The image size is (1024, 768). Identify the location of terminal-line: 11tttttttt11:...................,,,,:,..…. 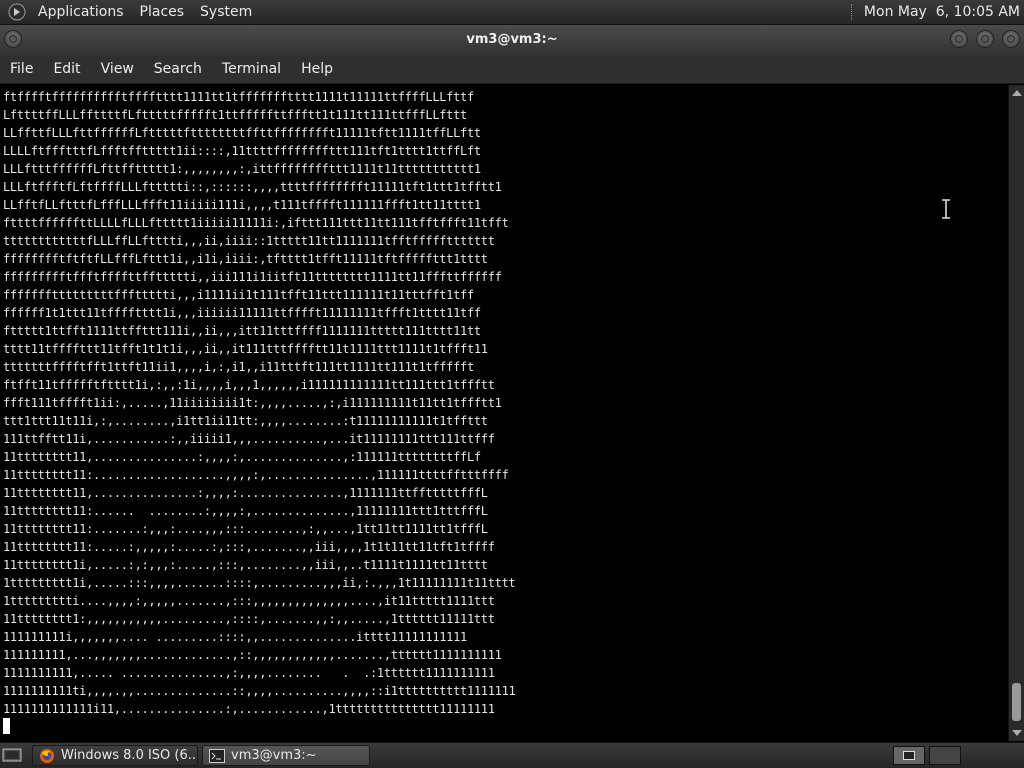
(256, 475).